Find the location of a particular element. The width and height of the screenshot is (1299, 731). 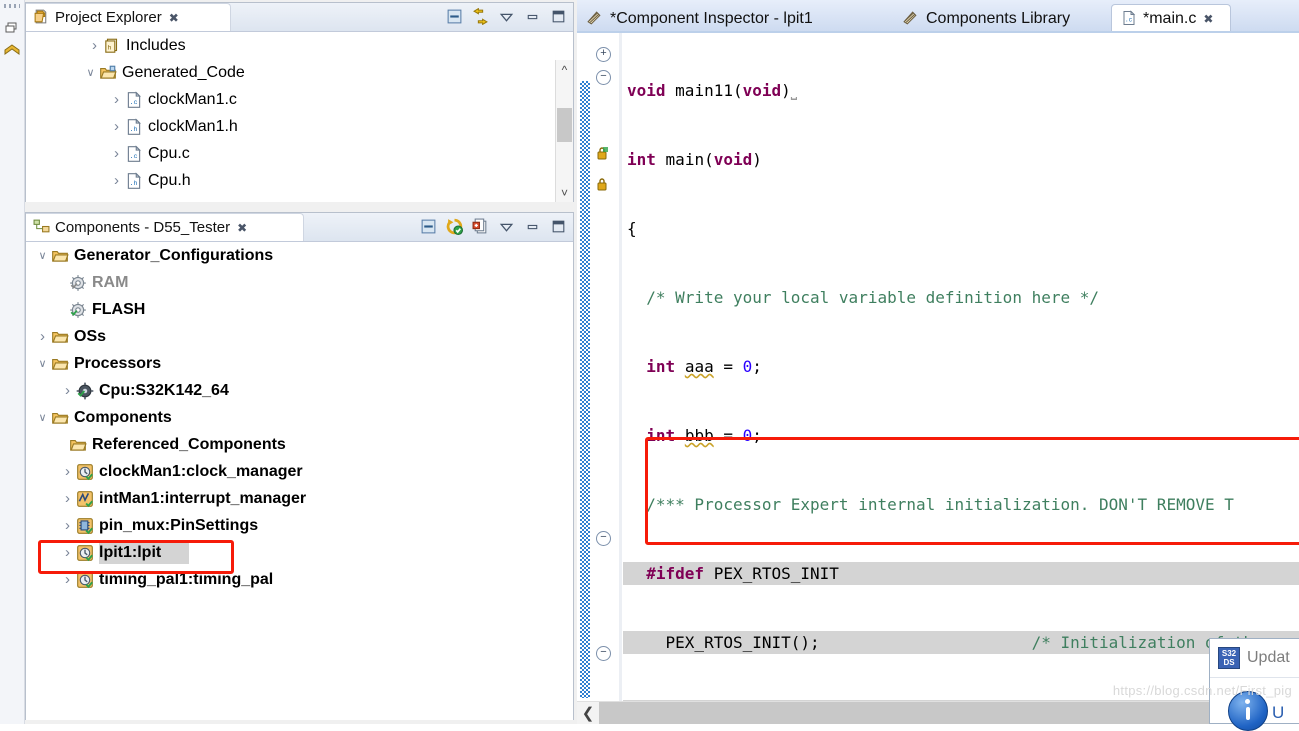

editor-tab-components-library: Components Library is located at coordinates (1002, 18).